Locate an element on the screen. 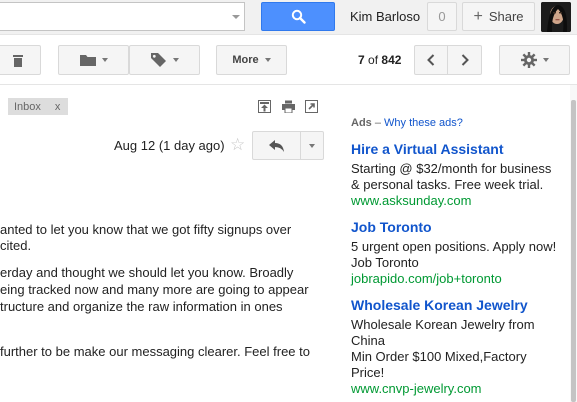 The height and width of the screenshot is (402, 577). profile-photo is located at coordinates (556, 17).